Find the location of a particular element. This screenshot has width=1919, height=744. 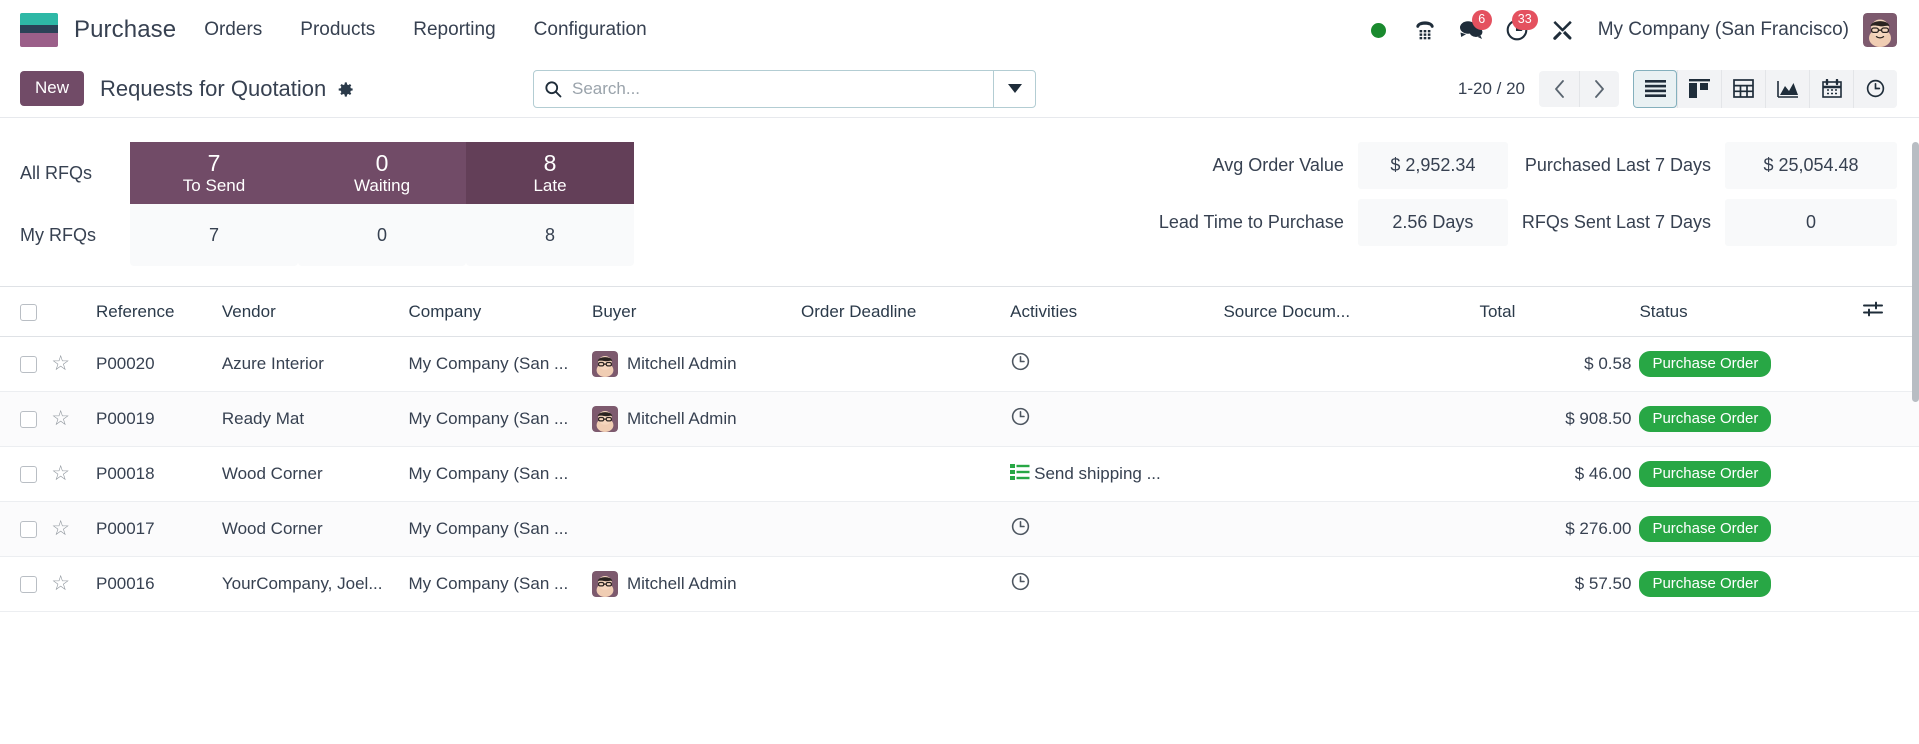

cell-reference: P00018 is located at coordinates (158, 474).